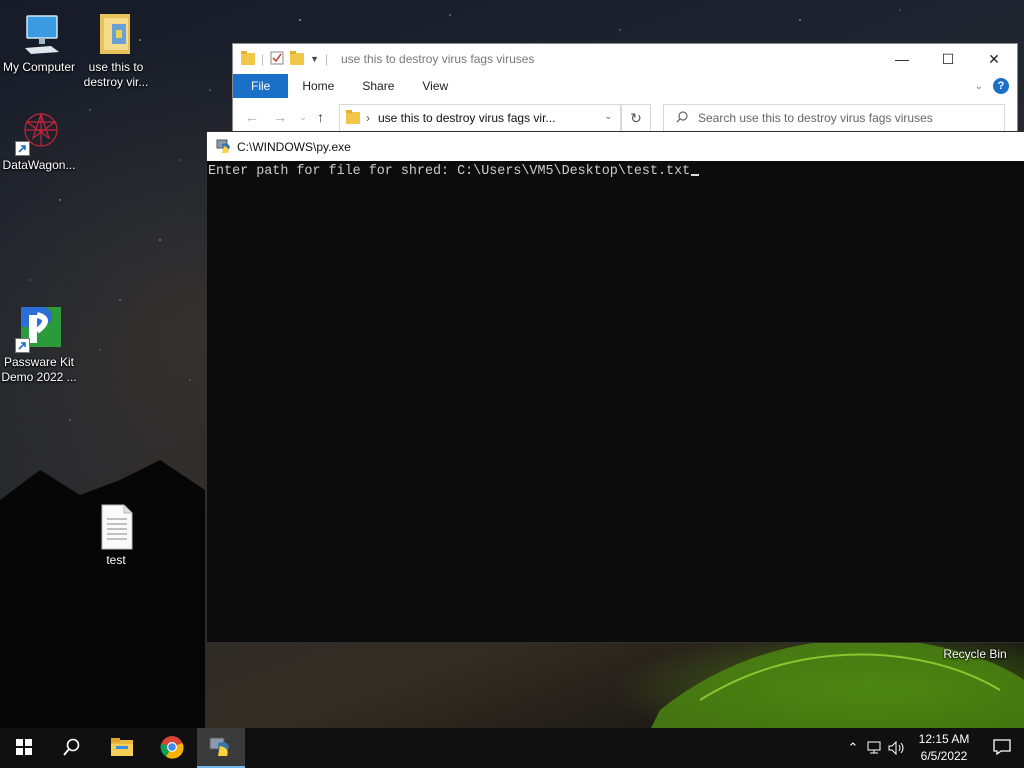 The height and width of the screenshot is (768, 1024). Describe the element at coordinates (897, 748) in the screenshot. I see `volume-icon` at that location.